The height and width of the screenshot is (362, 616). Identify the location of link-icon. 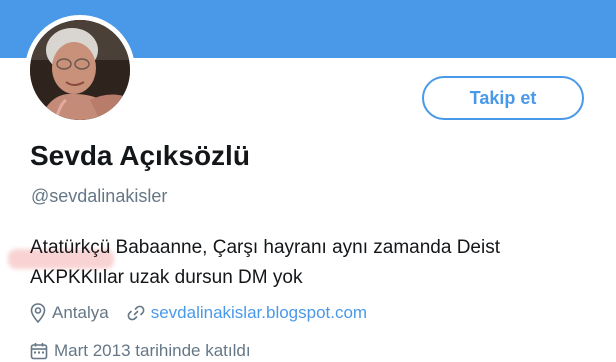
(136, 313).